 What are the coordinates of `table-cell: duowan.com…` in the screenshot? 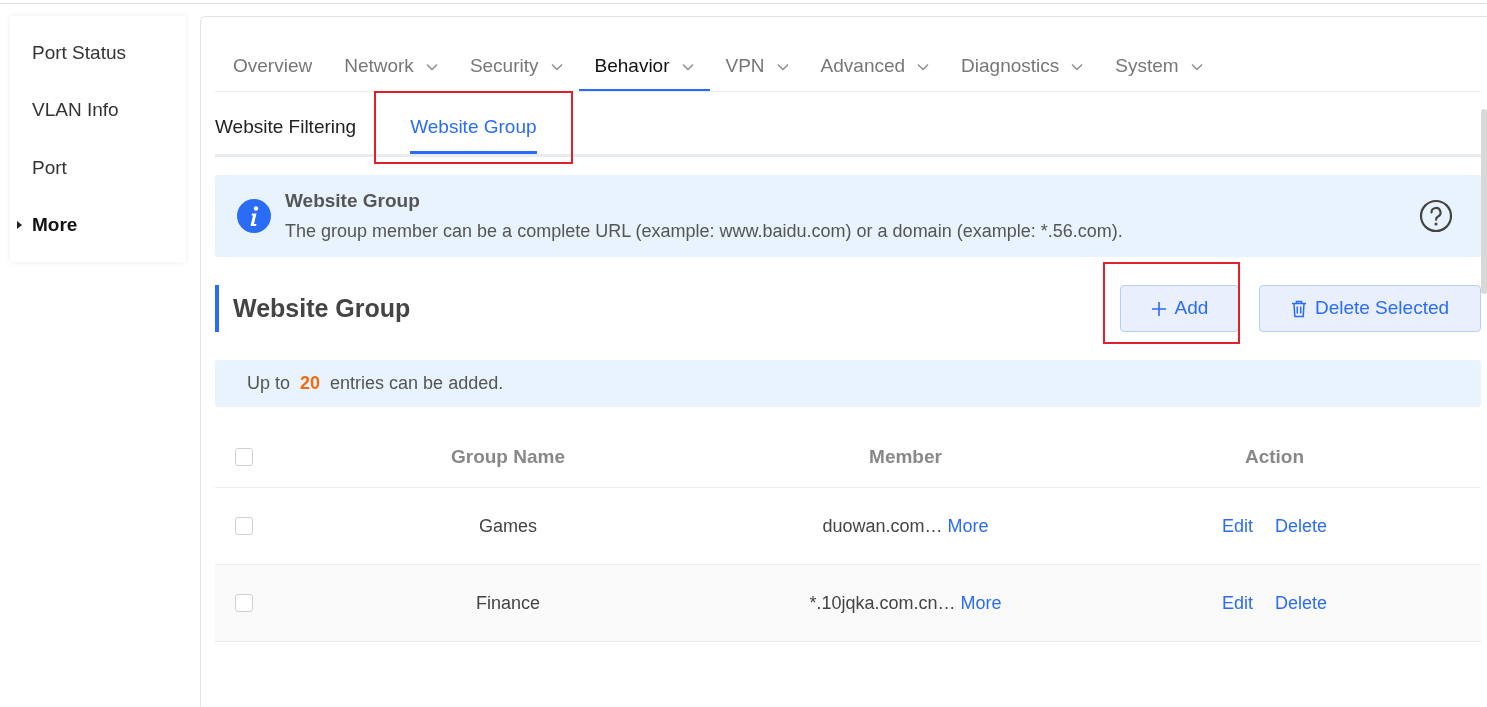 It's located at (882, 525).